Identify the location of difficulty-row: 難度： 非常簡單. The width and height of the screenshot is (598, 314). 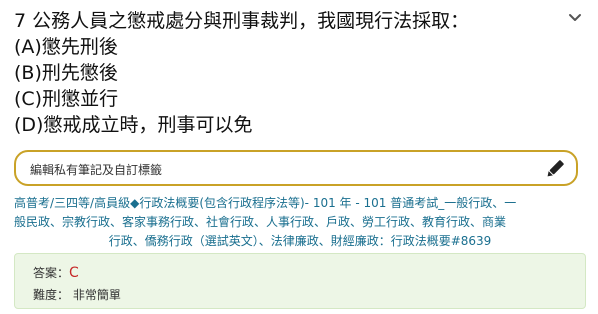
(77, 294).